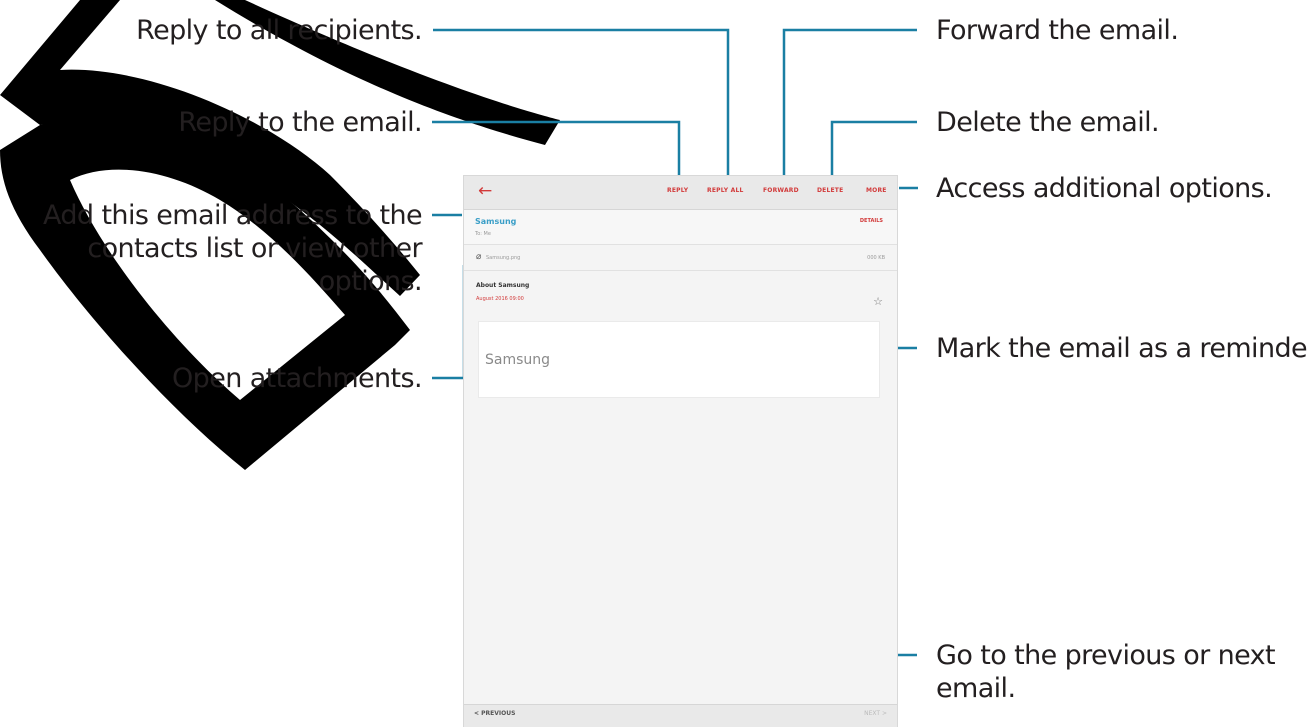 Image resolution: width=1309 pixels, height=727 pixels. What do you see at coordinates (503, 258) in the screenshot?
I see `attachment-name: Samsung.png` at bounding box center [503, 258].